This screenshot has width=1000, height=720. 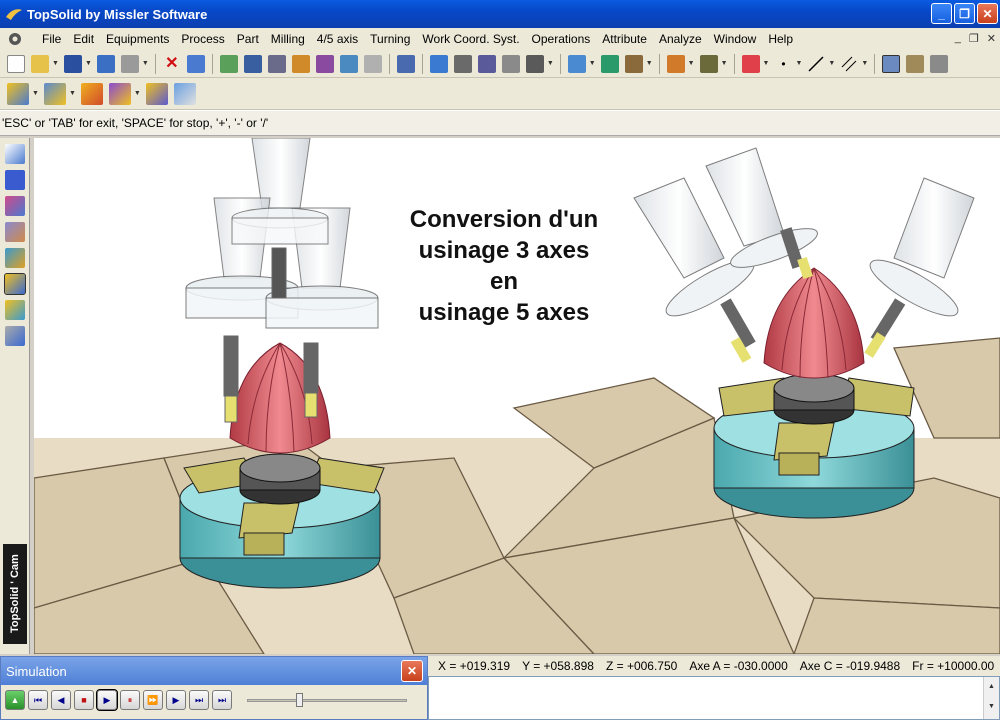 I want to click on menu-turning: Turning, so click(x=390, y=39).